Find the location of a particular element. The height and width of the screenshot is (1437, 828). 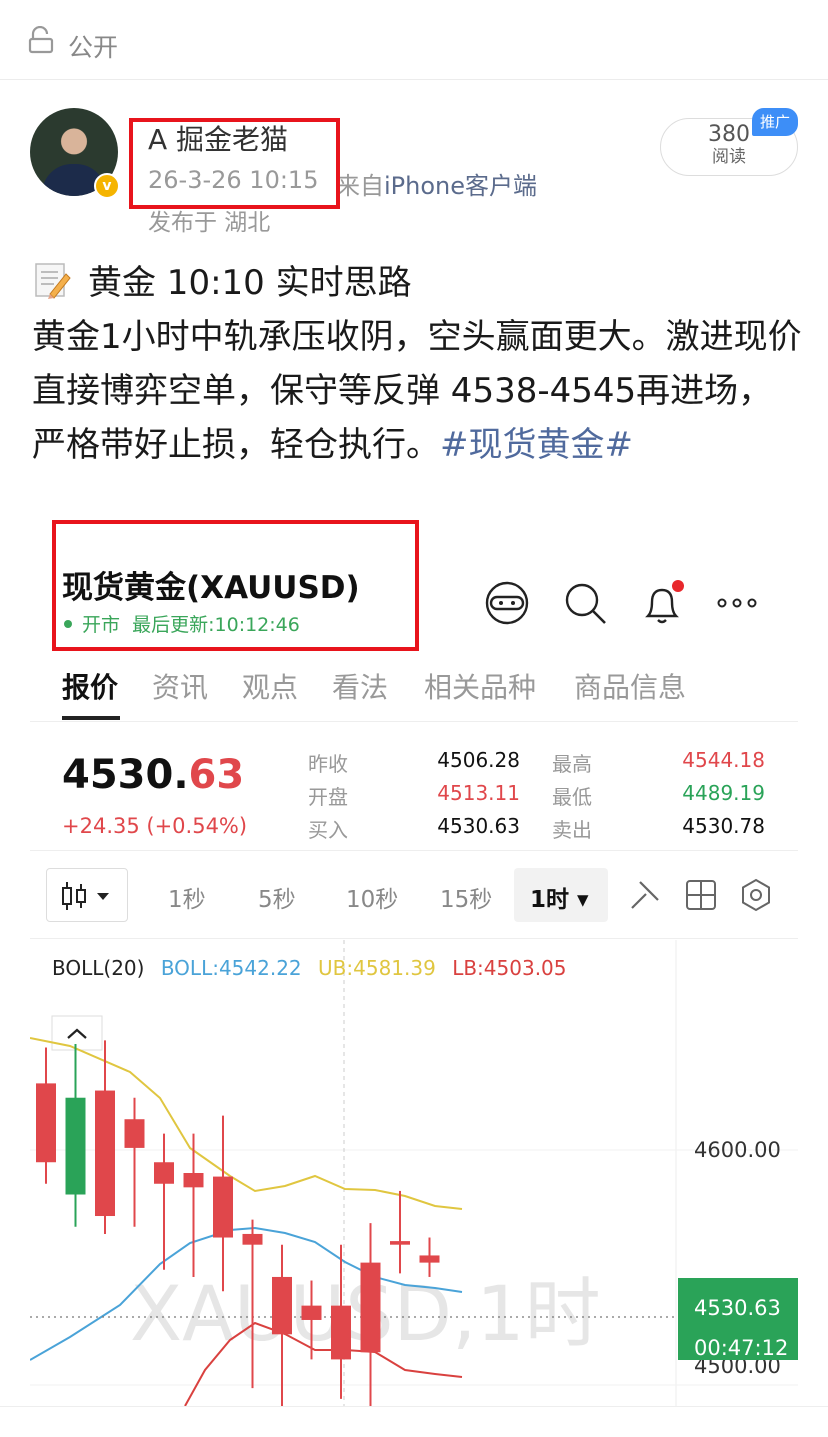

stat-value: 4530.78 is located at coordinates (723, 826).